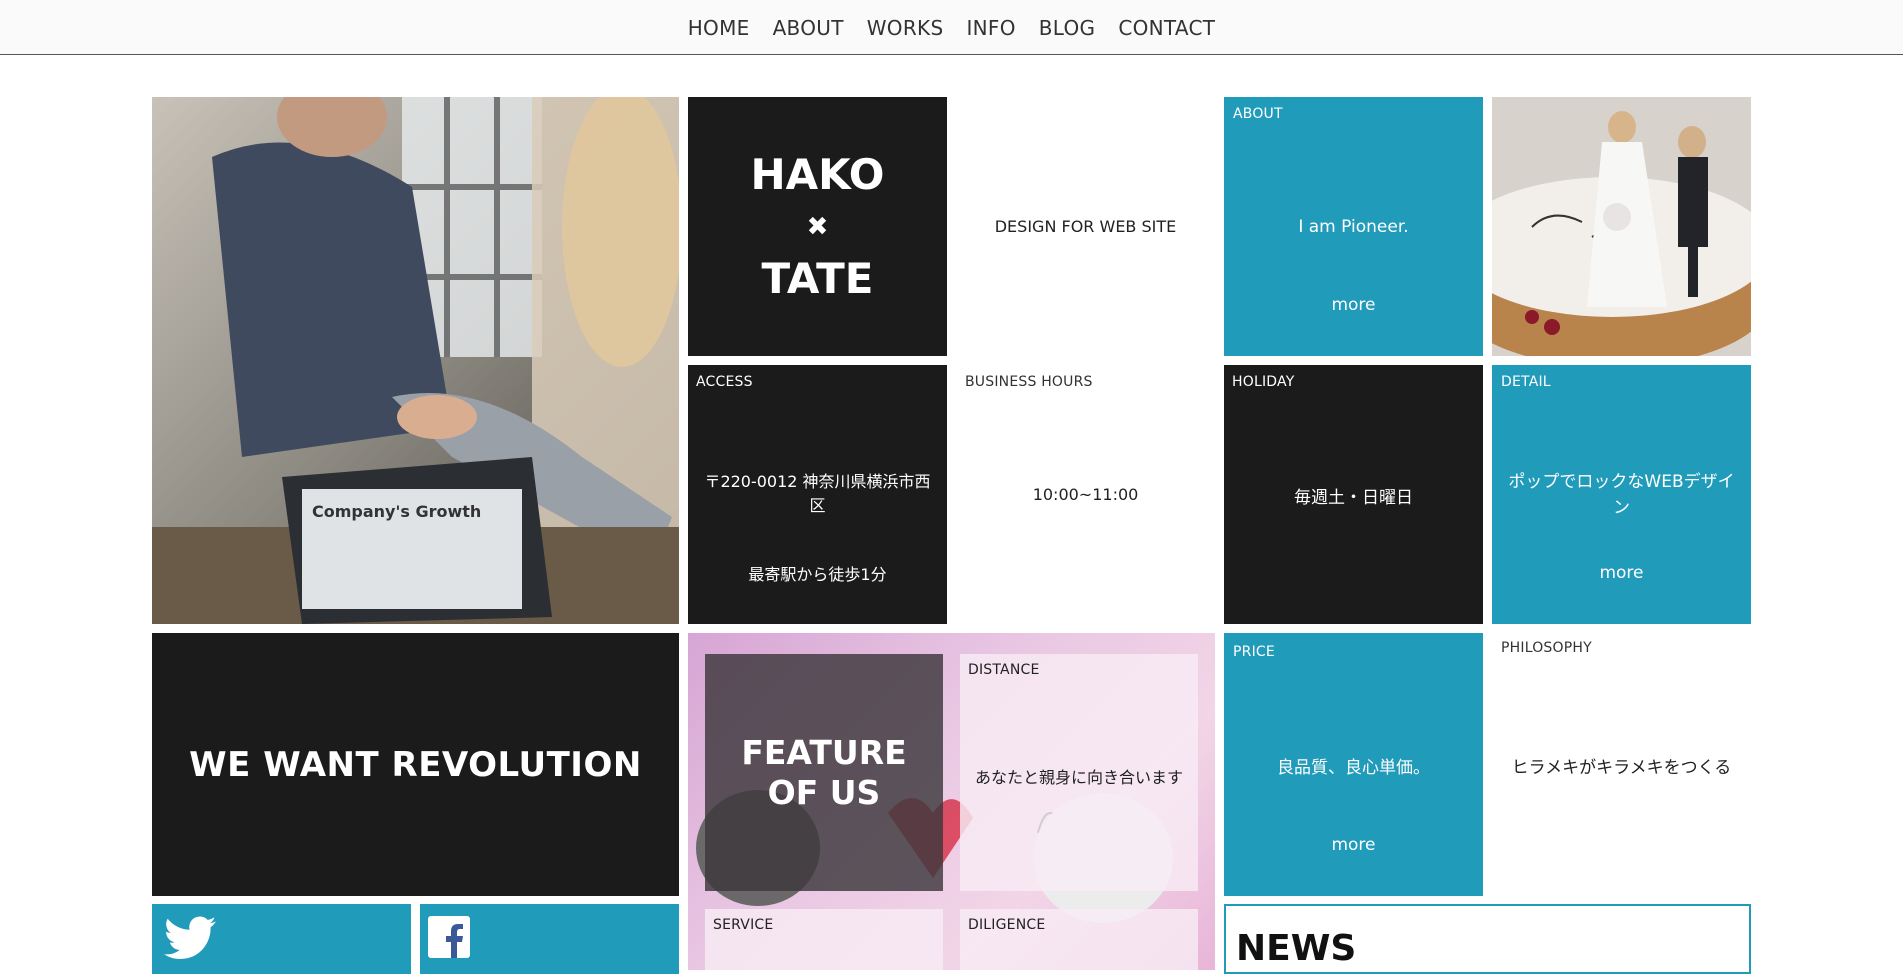 The width and height of the screenshot is (1903, 974). I want to click on service-label: SERVICE, so click(743, 925).